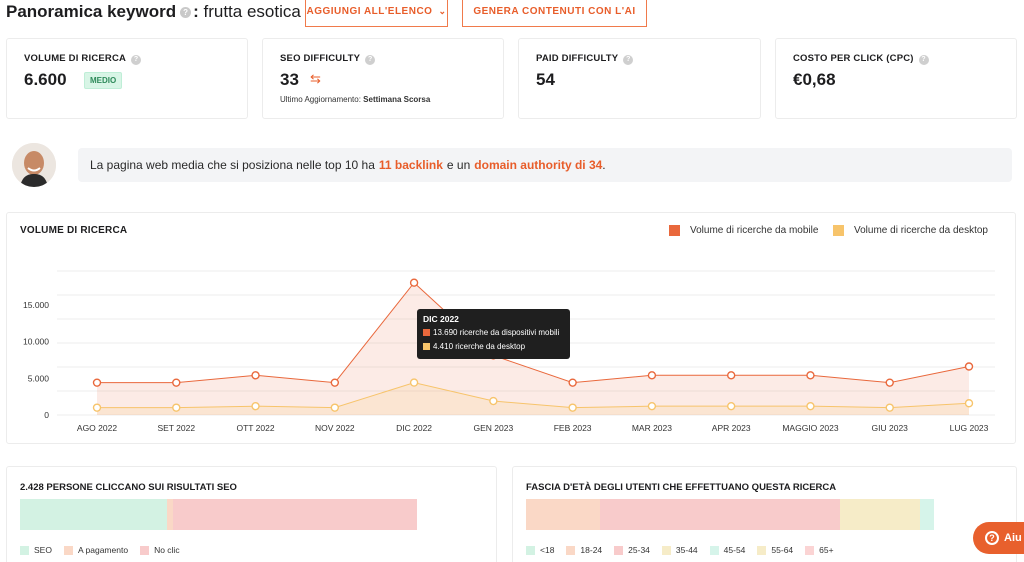  Describe the element at coordinates (289, 79) in the screenshot. I see `seo-difficulty-value: 33` at that location.